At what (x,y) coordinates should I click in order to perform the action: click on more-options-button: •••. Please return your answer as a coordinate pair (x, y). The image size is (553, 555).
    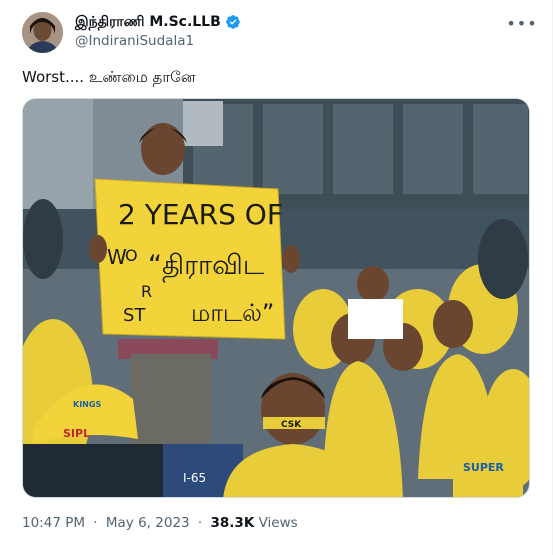
    Looking at the image, I should click on (522, 23).